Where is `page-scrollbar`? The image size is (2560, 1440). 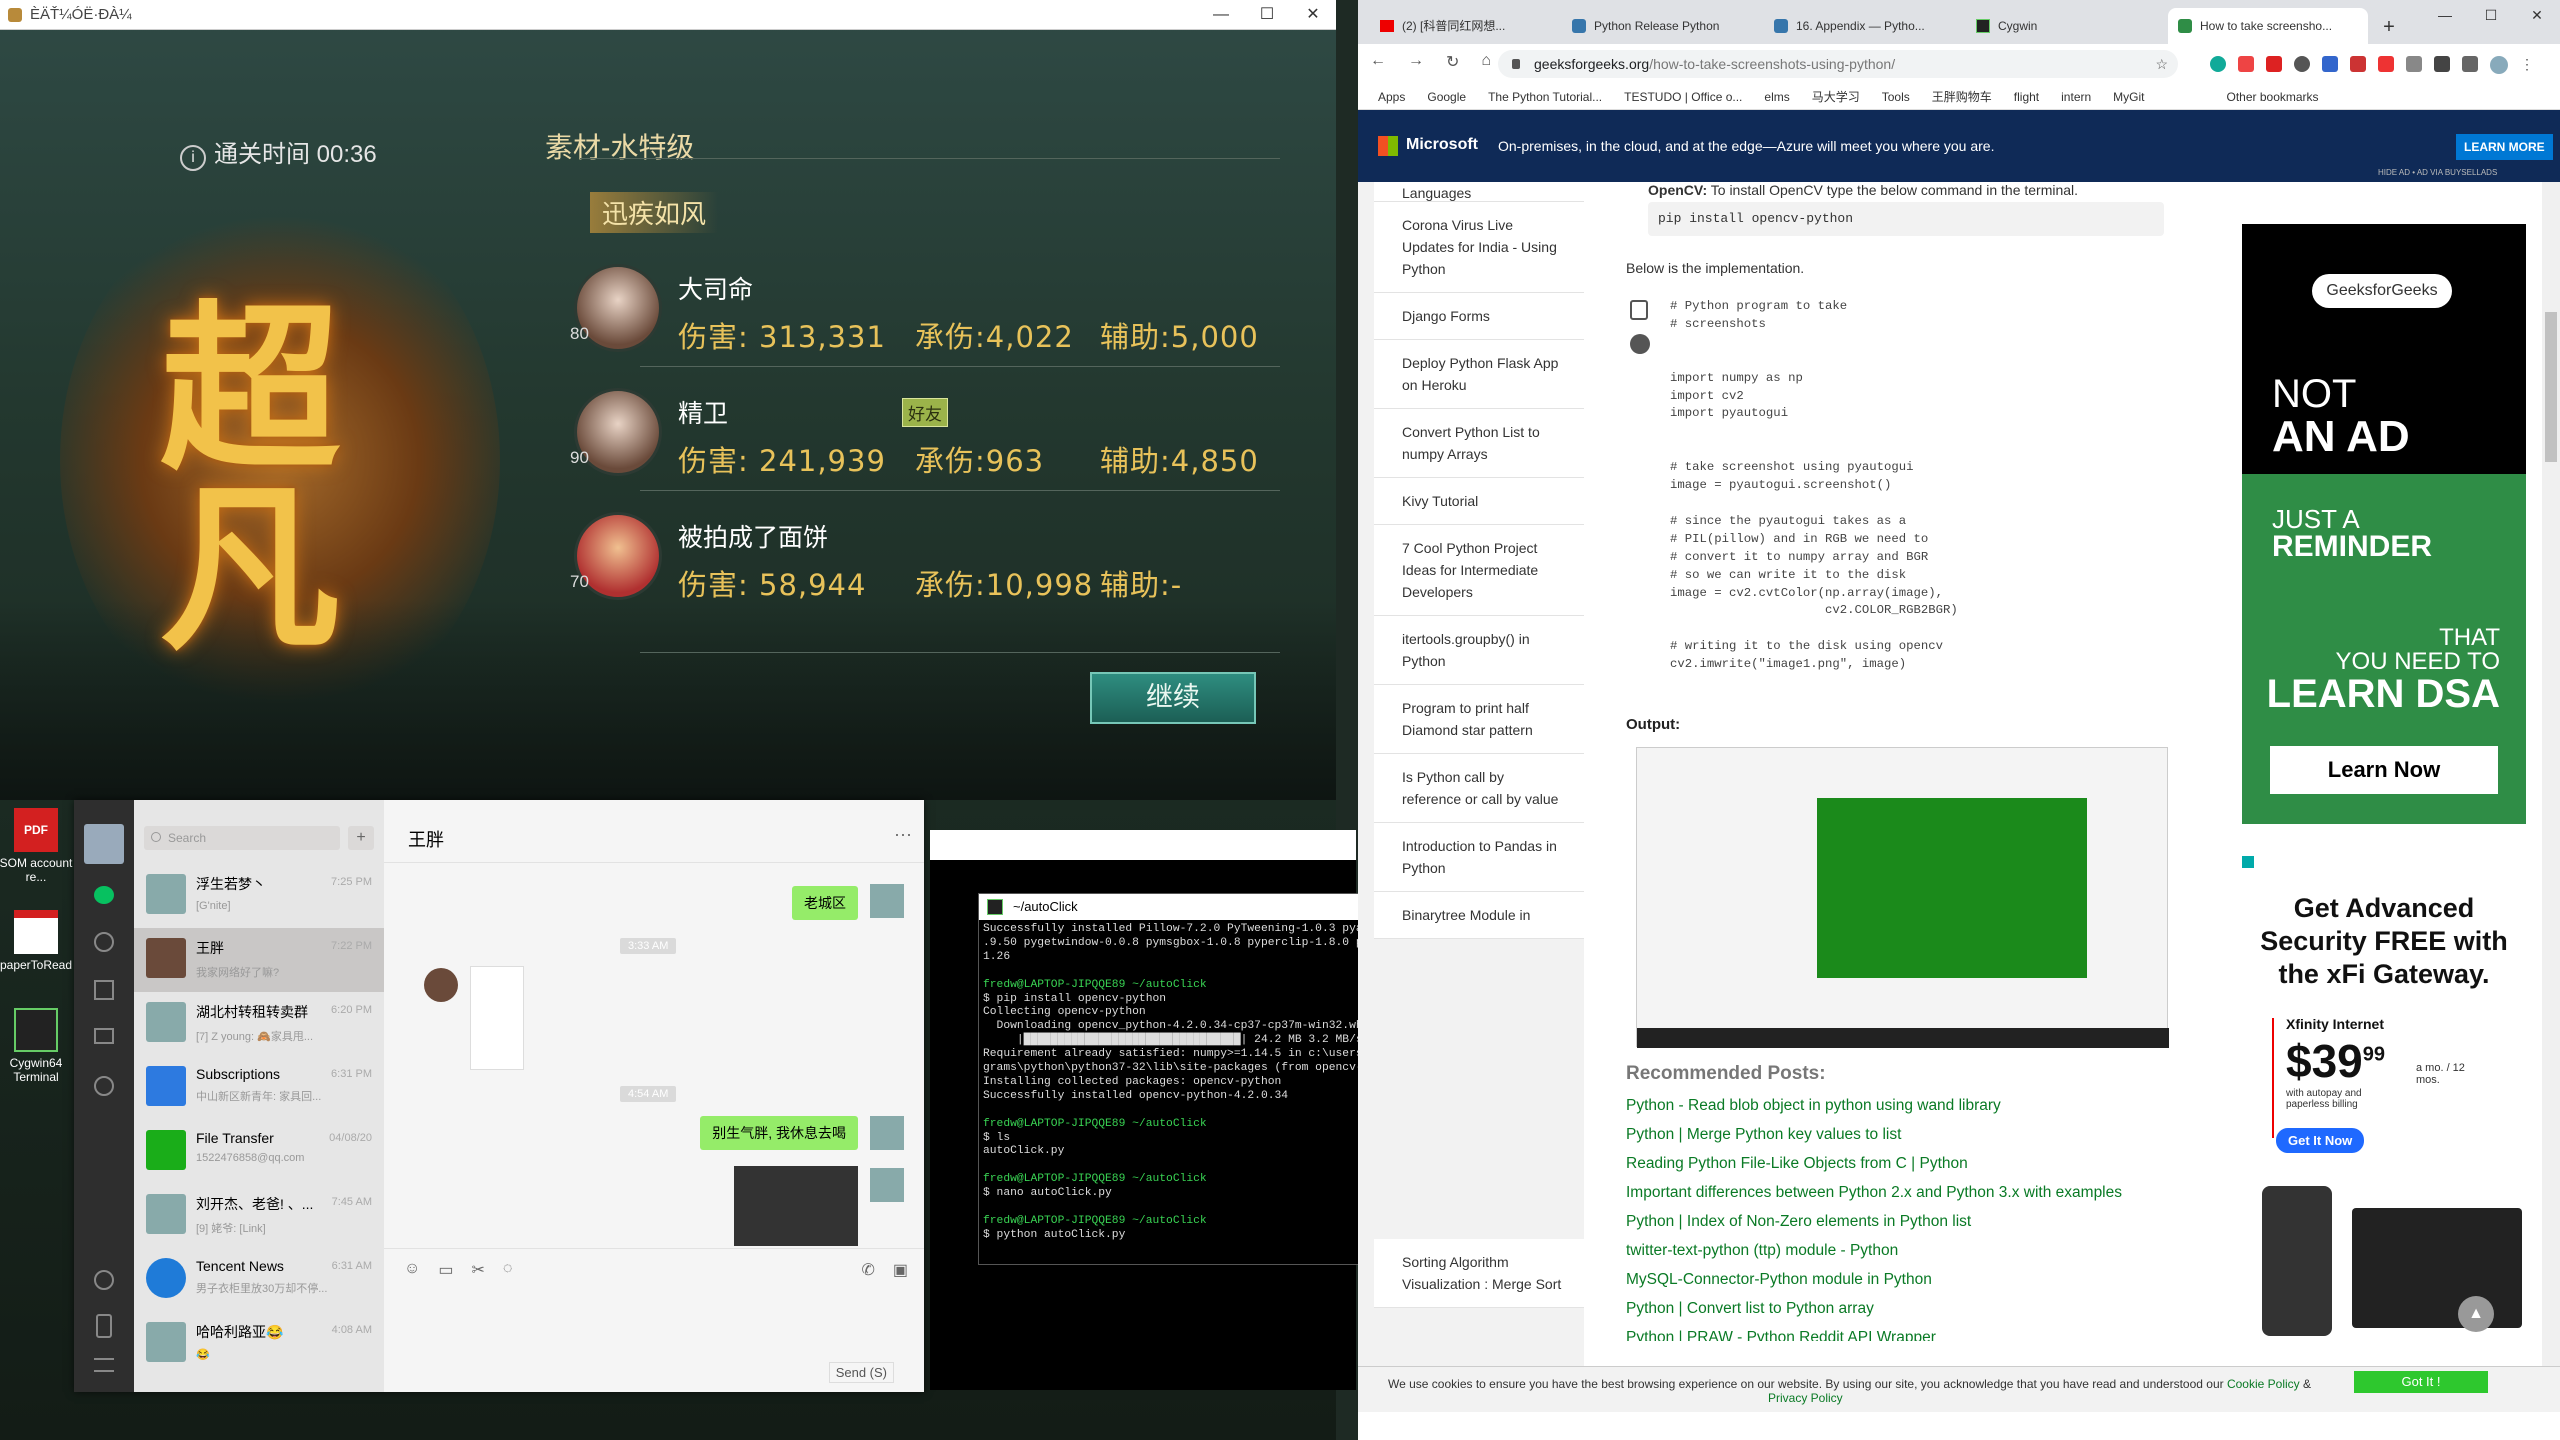
page-scrollbar is located at coordinates (2551, 797).